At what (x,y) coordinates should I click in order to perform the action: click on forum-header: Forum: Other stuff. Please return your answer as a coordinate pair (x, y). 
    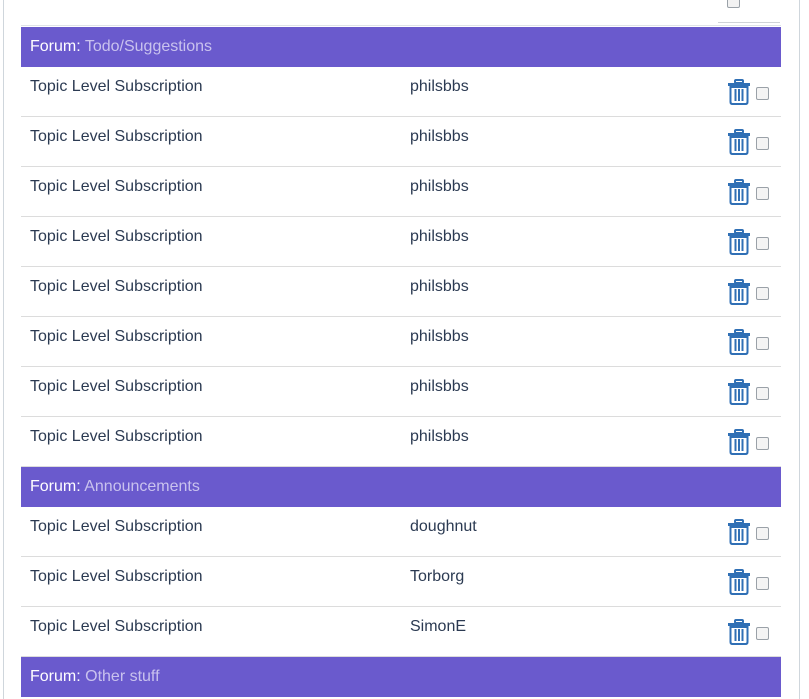
    Looking at the image, I should click on (401, 677).